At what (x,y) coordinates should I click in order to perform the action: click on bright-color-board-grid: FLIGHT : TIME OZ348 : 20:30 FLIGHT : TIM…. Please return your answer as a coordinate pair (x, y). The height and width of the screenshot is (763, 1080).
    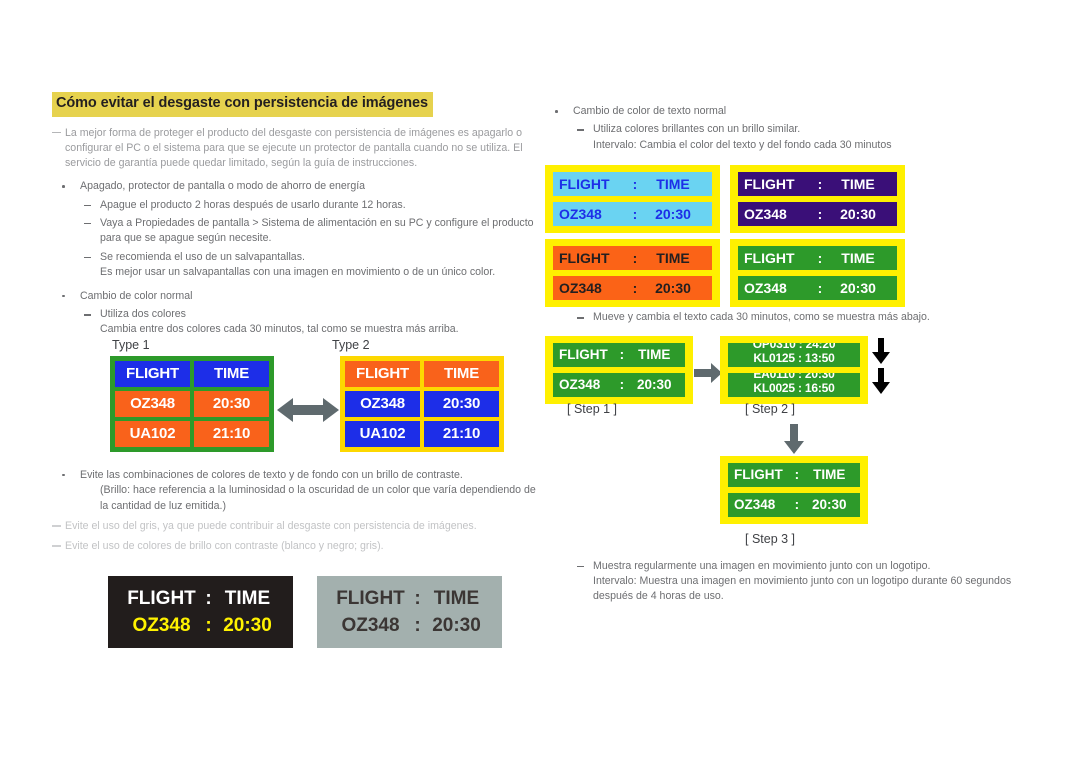
    Looking at the image, I should click on (790, 236).